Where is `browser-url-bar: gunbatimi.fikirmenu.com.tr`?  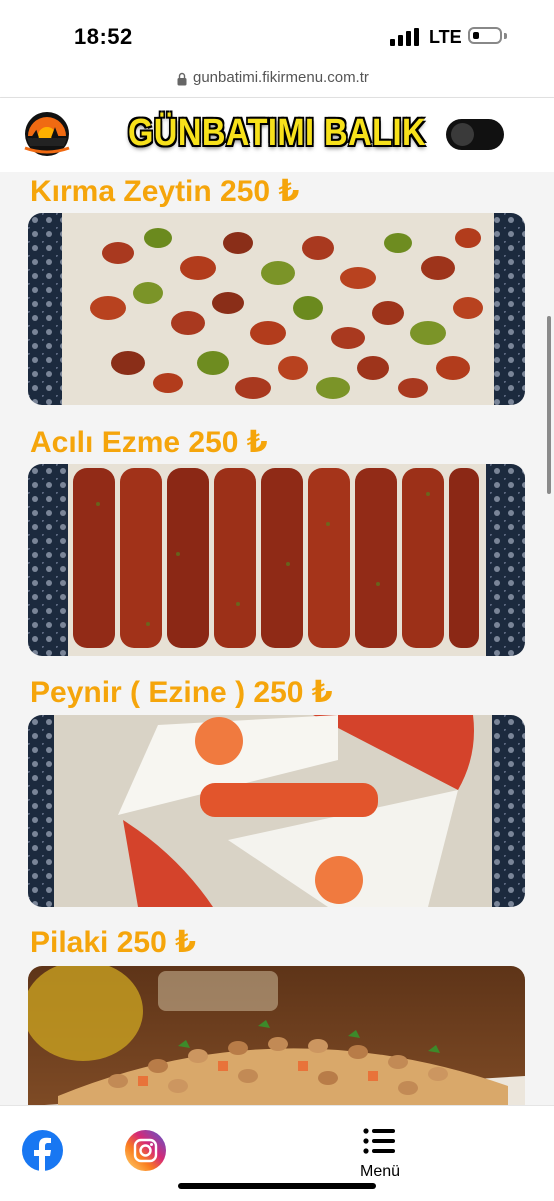 browser-url-bar: gunbatimi.fikirmenu.com.tr is located at coordinates (277, 79).